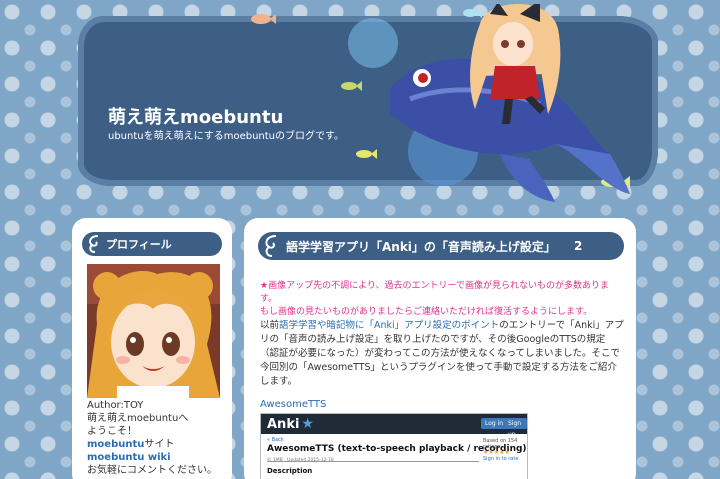 This screenshot has height=479, width=720. What do you see at coordinates (515, 428) in the screenshot?
I see `screenshot-signup-button: Sign up` at bounding box center [515, 428].